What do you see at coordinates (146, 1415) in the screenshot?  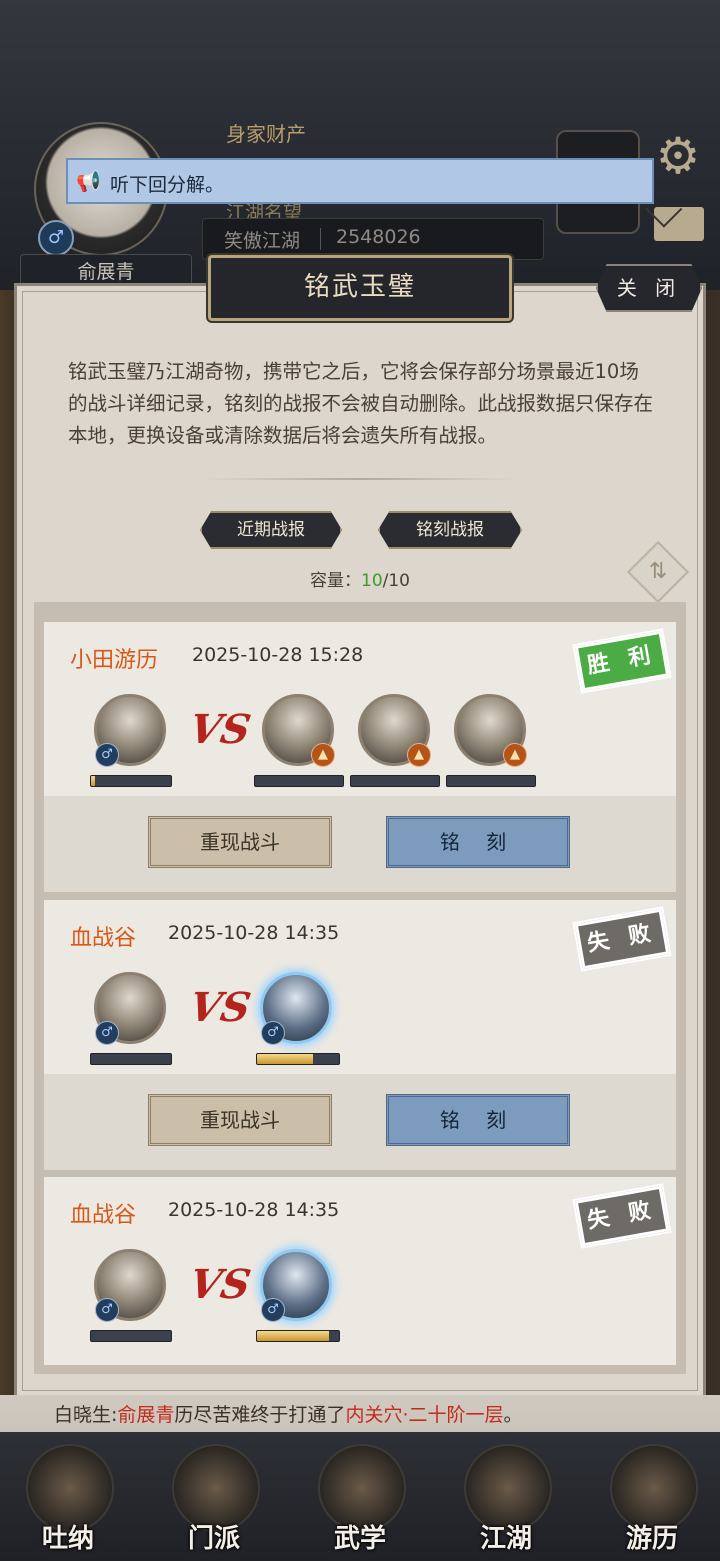 I see `chat-player-name: 俞展青` at bounding box center [146, 1415].